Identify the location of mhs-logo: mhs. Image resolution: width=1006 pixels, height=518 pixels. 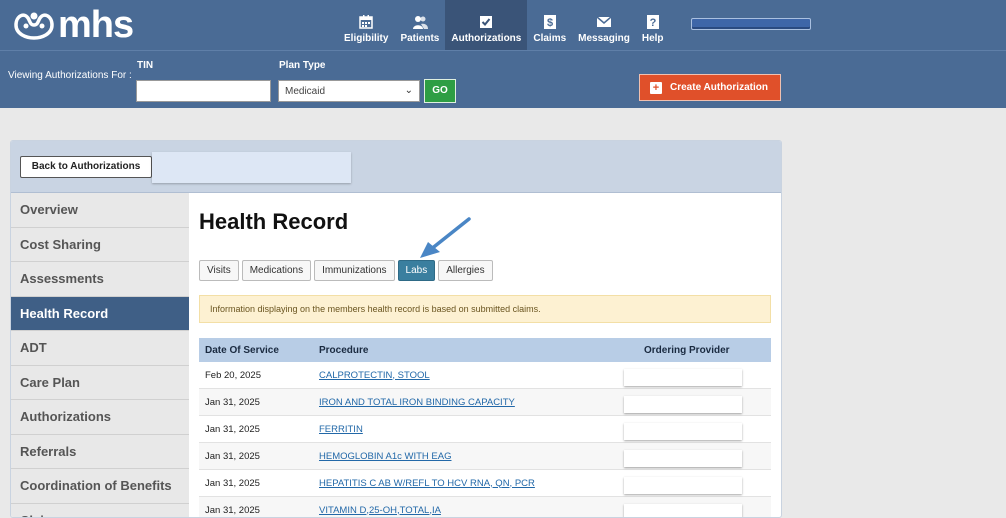
(73, 25).